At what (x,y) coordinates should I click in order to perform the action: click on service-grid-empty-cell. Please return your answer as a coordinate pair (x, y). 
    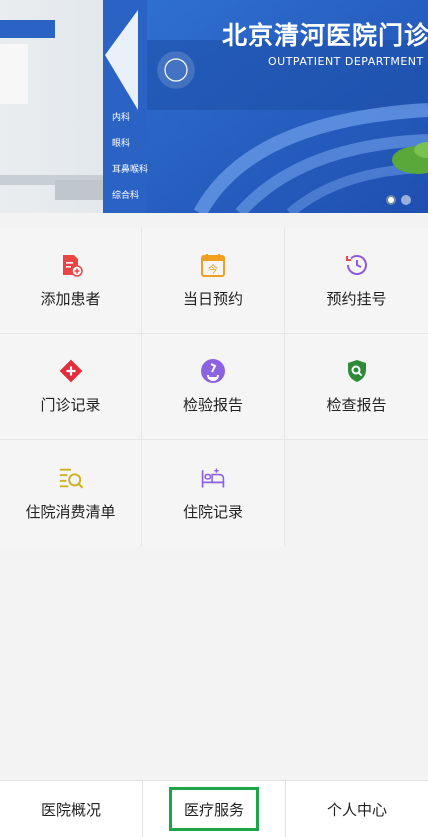
    Looking at the image, I should click on (356, 493).